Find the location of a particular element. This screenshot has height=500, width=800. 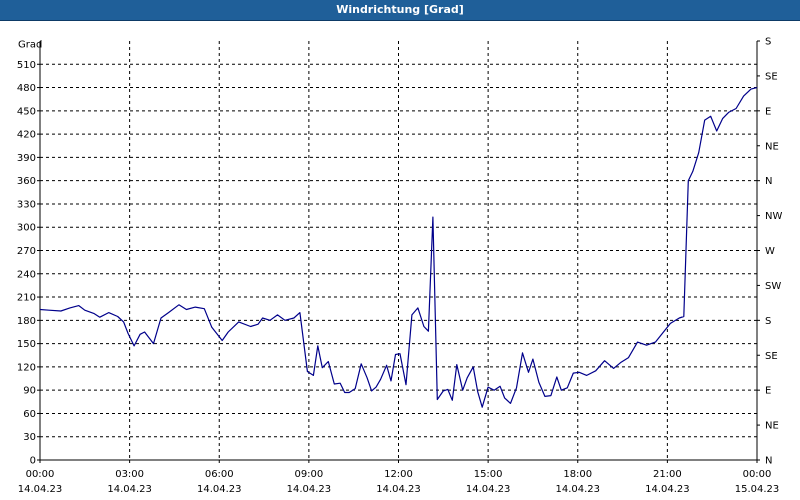

y-tick-label: 360 is located at coordinates (26, 181).